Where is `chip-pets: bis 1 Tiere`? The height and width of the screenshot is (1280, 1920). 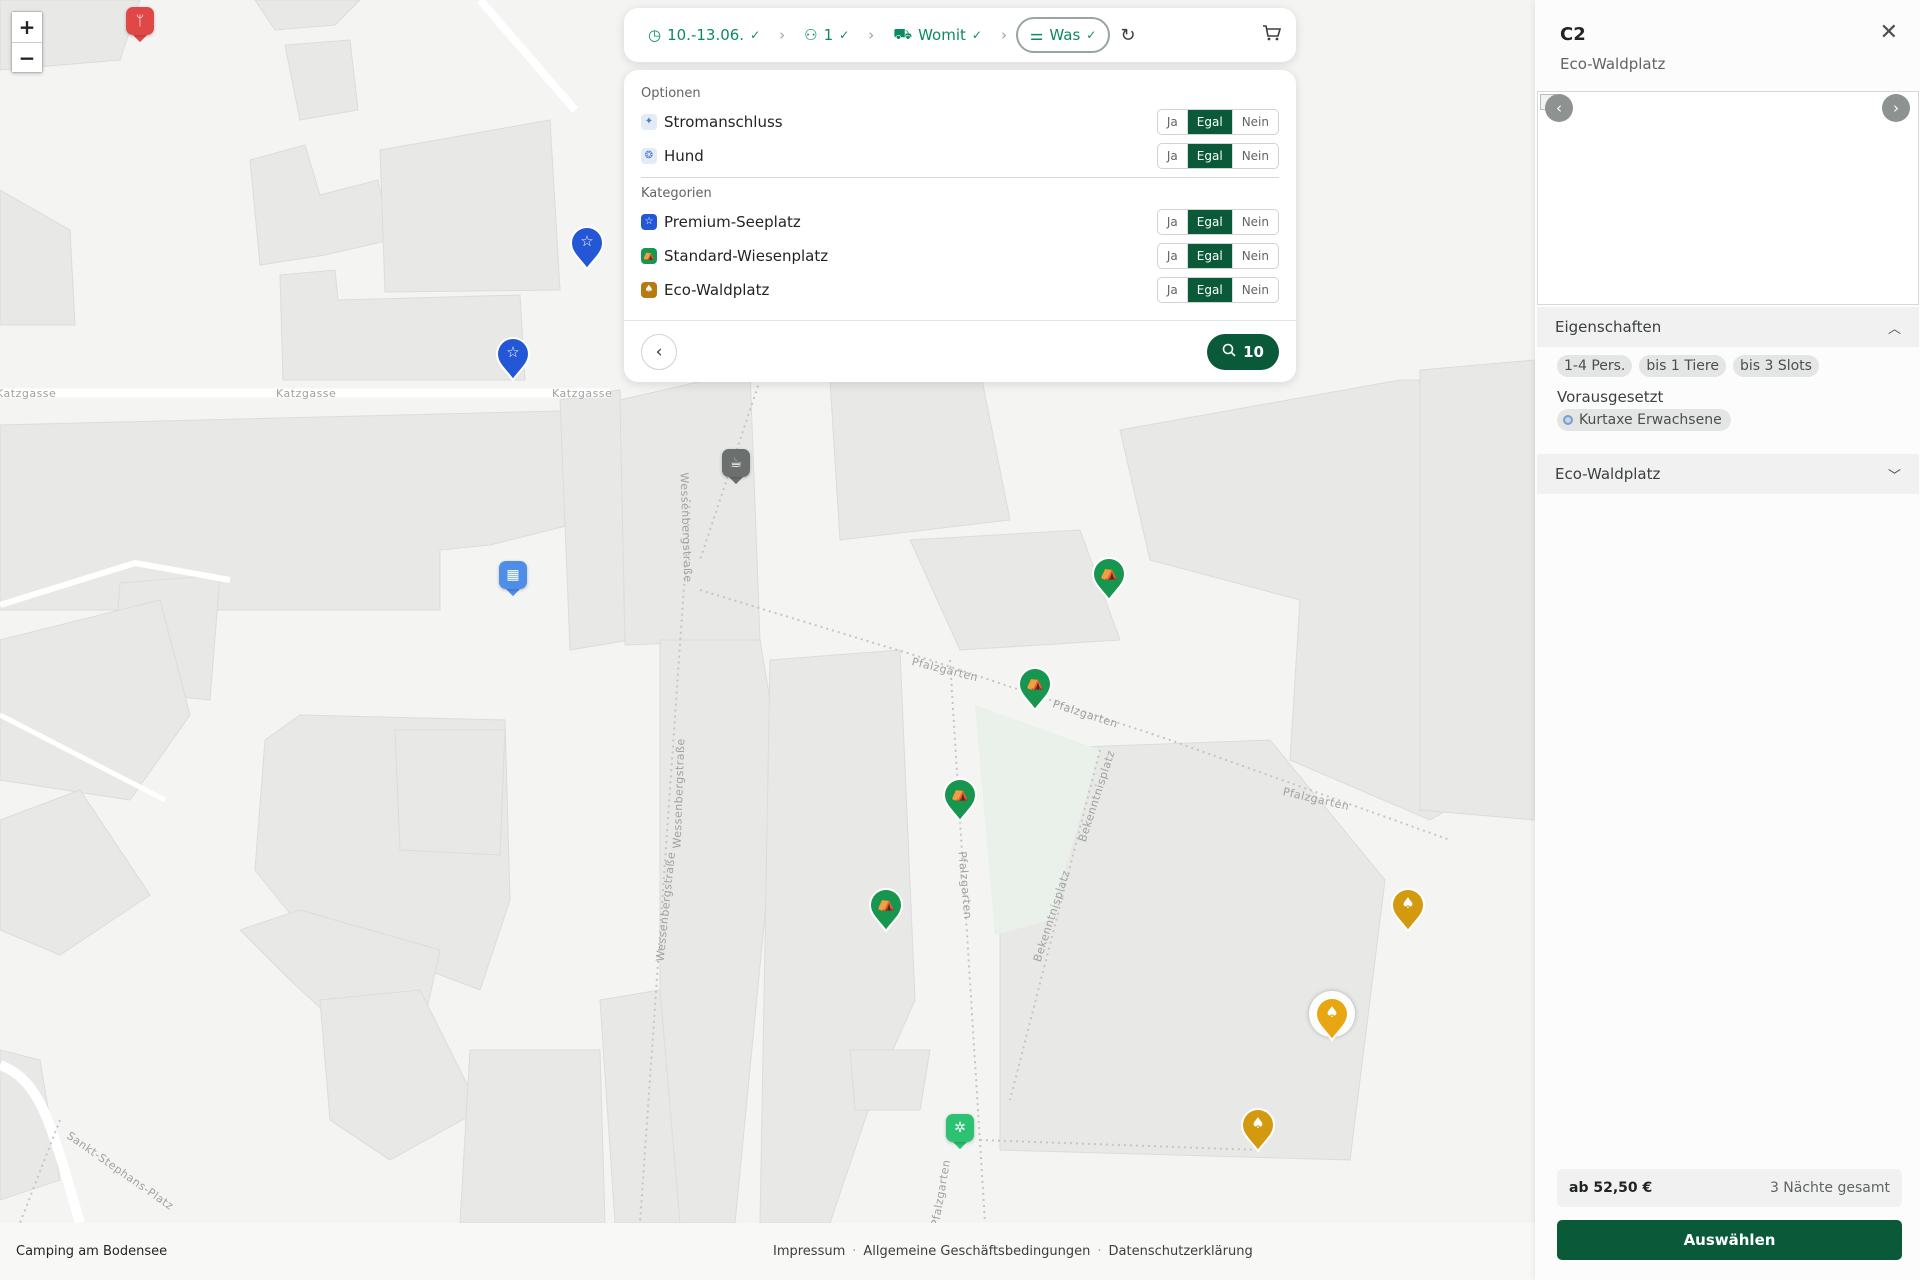 chip-pets: bis 1 Tiere is located at coordinates (1682, 366).